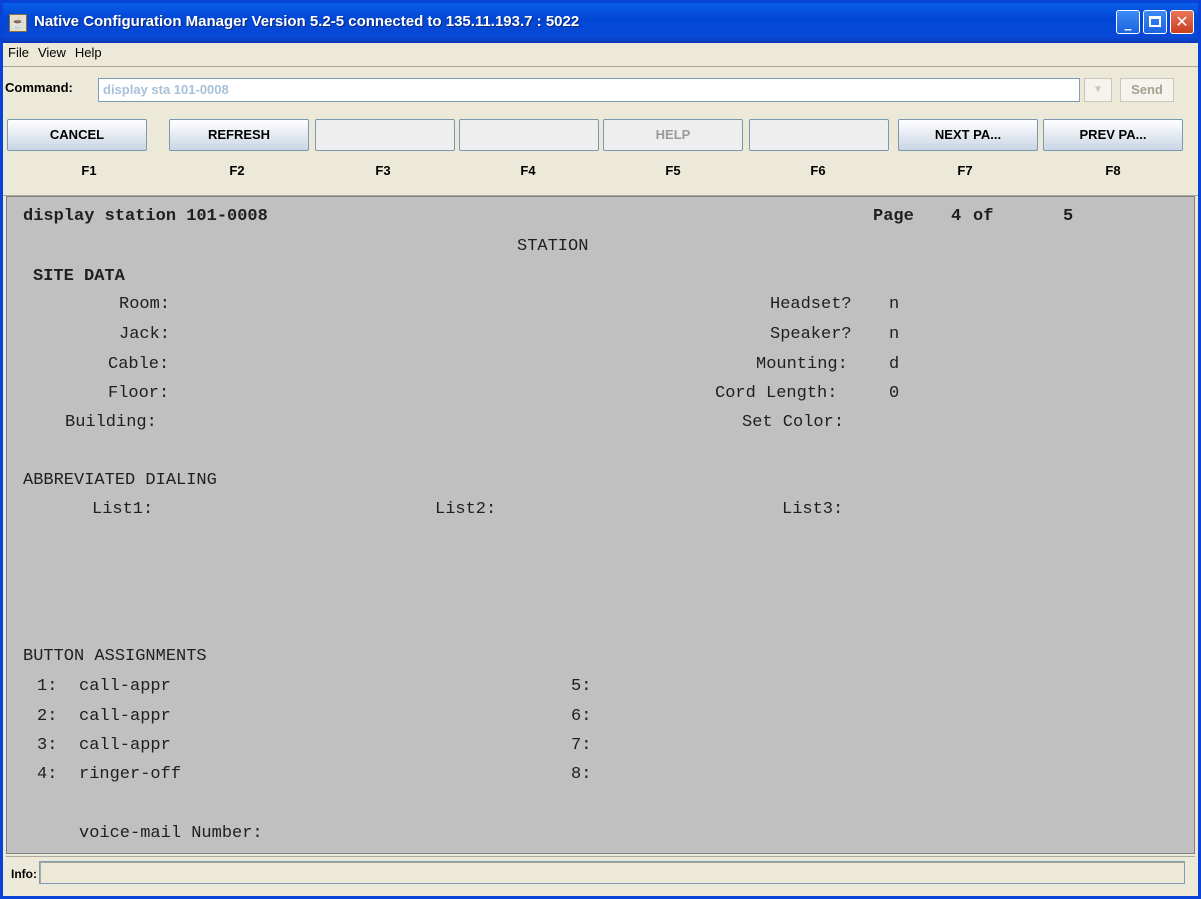  What do you see at coordinates (894, 394) in the screenshot?
I see `cord-length-field: 0` at bounding box center [894, 394].